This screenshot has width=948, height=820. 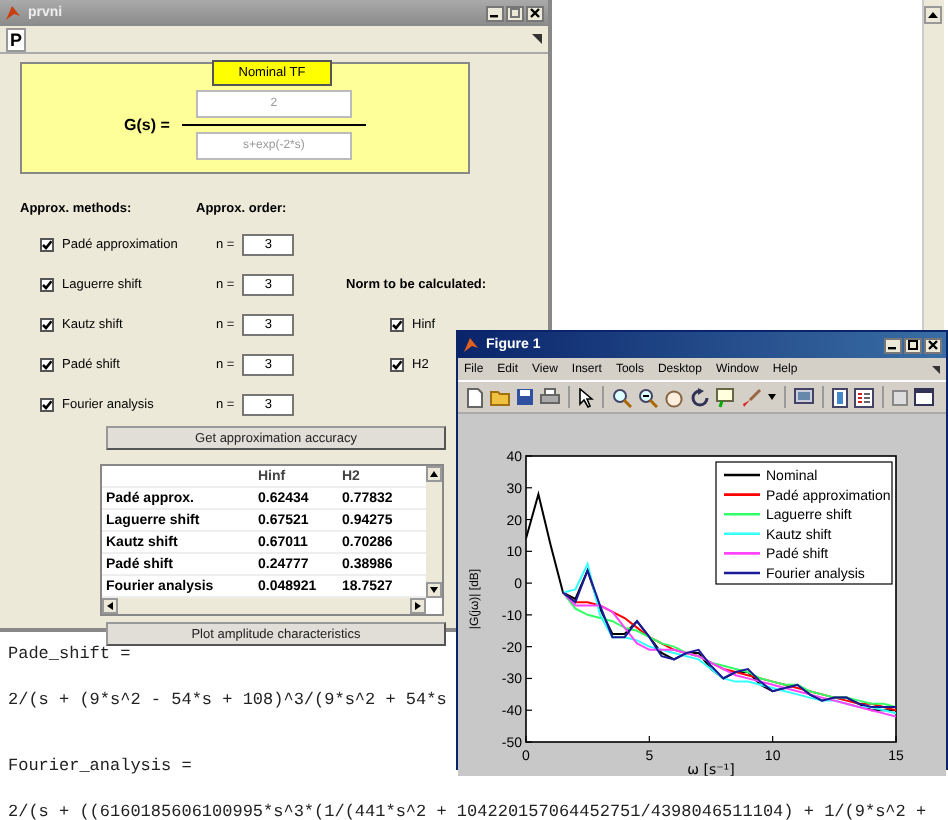 I want to click on zoom-in-icon, so click(x=622, y=397).